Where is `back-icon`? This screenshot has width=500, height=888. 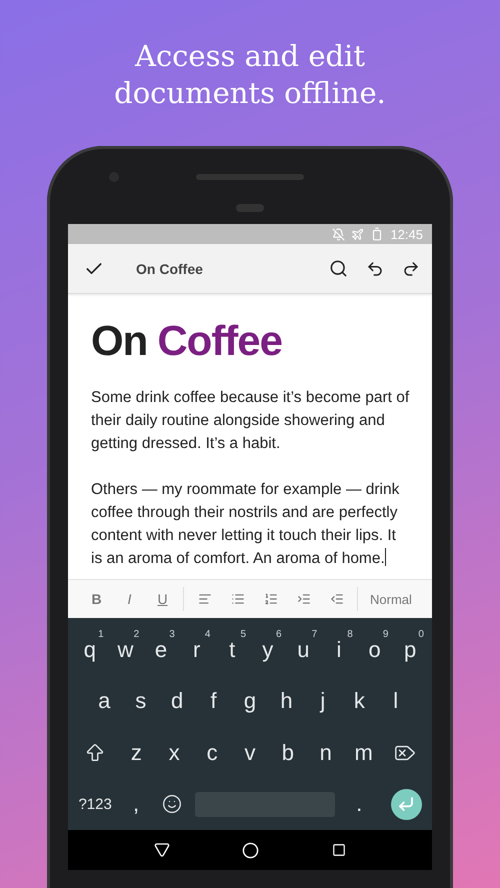 back-icon is located at coordinates (162, 850).